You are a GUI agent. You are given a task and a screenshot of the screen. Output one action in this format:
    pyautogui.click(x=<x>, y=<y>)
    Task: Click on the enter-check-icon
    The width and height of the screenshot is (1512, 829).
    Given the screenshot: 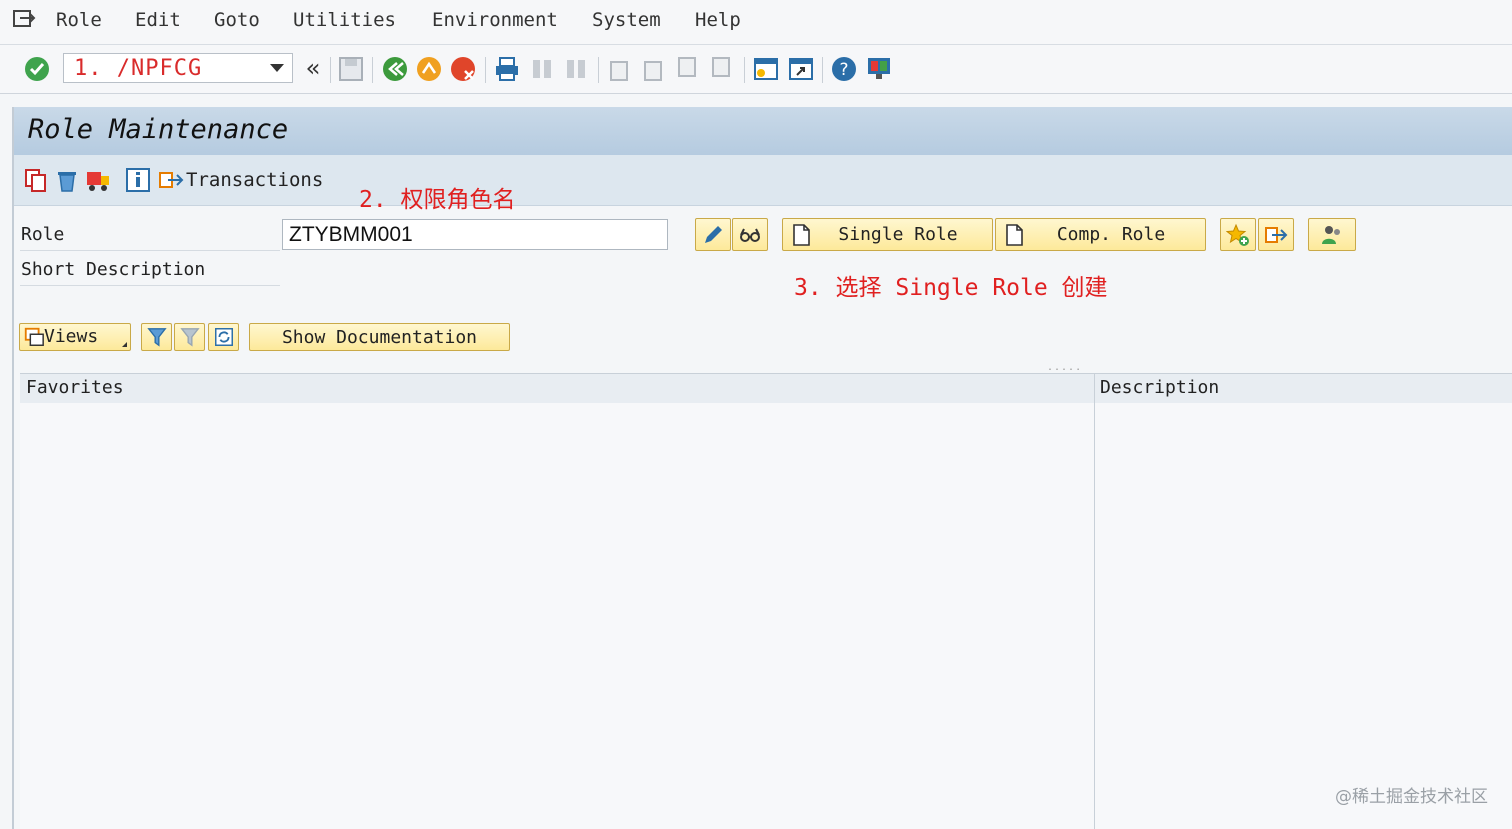 What is the action you would take?
    pyautogui.click(x=37, y=69)
    